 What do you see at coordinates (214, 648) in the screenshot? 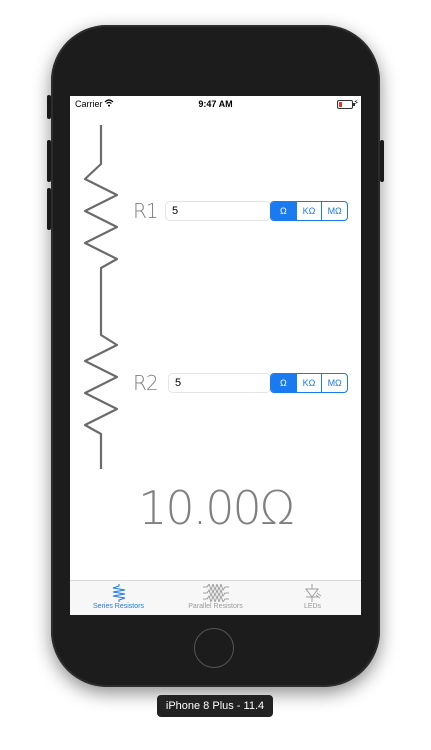
I see `home-button` at bounding box center [214, 648].